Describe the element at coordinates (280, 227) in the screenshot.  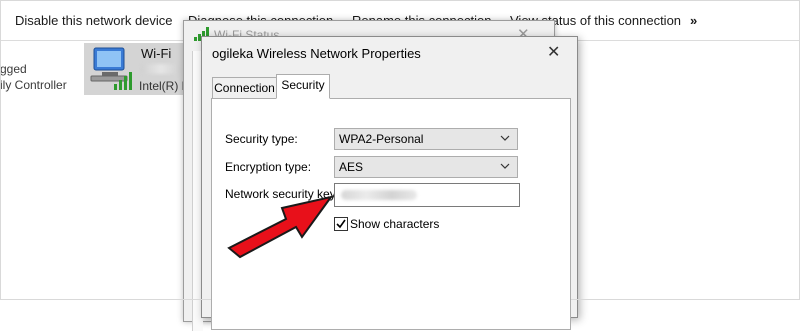
I see `red-arrow-icon` at that location.